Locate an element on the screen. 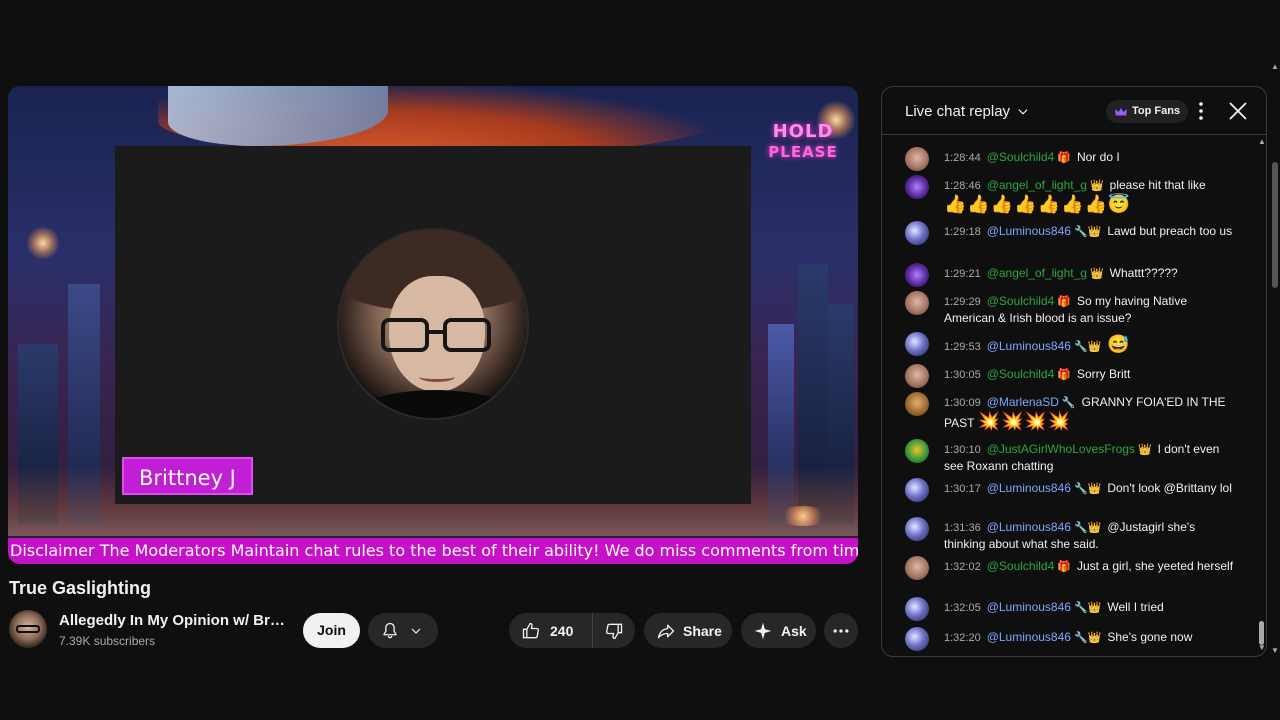 The width and height of the screenshot is (1280, 720). chat-header: Live chat replay Top Fans is located at coordinates (1074, 111).